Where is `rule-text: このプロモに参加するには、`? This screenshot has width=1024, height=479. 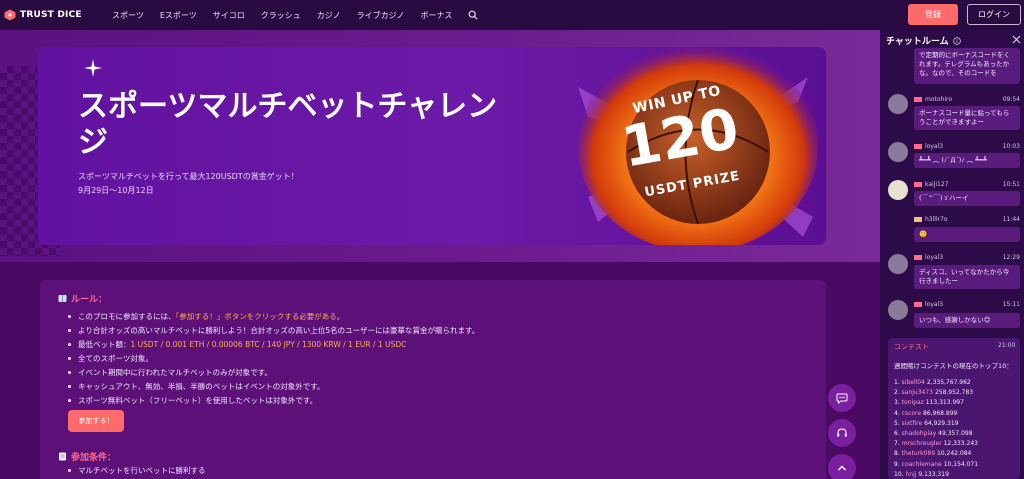 rule-text: このプロモに参加するには、 is located at coordinates (127, 316).